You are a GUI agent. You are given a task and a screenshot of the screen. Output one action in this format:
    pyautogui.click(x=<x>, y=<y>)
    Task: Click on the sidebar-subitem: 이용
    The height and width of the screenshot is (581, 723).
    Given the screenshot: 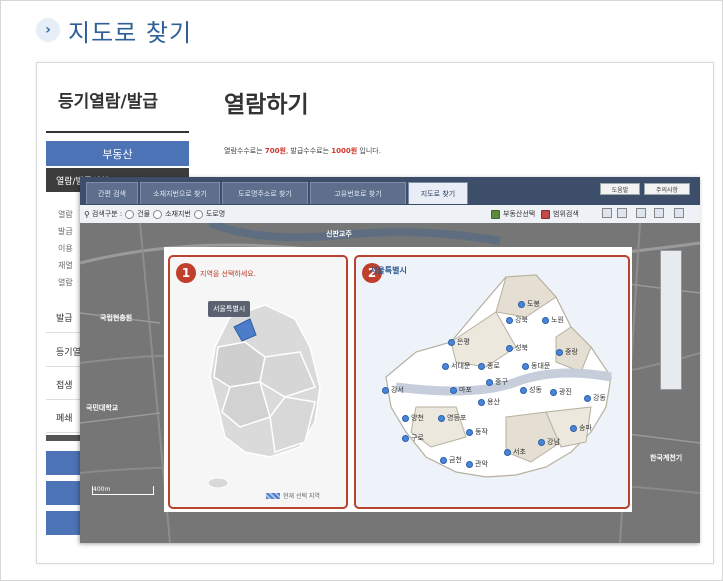 What is the action you would take?
    pyautogui.click(x=65, y=248)
    